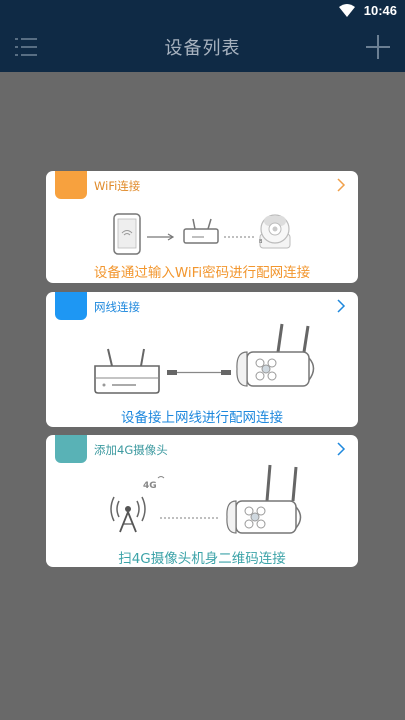 The width and height of the screenshot is (405, 720). Describe the element at coordinates (380, 10) in the screenshot. I see `status-time: 10:46` at that location.